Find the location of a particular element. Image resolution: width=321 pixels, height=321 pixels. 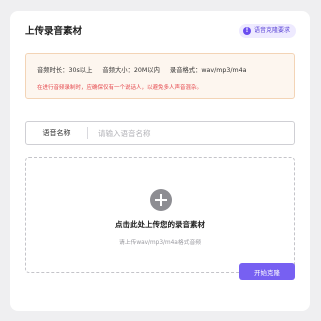

start-clone-button: 开始克隆 is located at coordinates (267, 271).